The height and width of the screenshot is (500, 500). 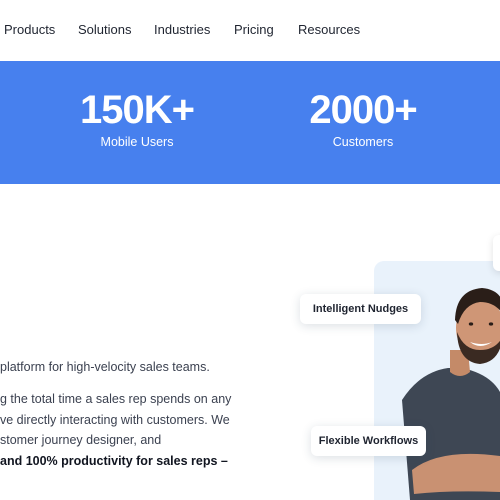 What do you see at coordinates (137, 142) in the screenshot?
I see `stat-label: Mobile Users` at bounding box center [137, 142].